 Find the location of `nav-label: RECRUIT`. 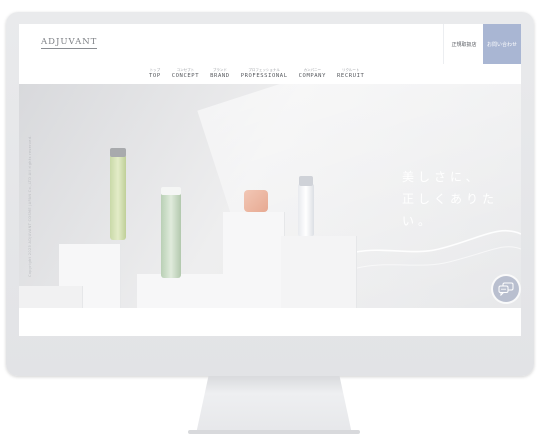

nav-label: RECRUIT is located at coordinates (351, 76).